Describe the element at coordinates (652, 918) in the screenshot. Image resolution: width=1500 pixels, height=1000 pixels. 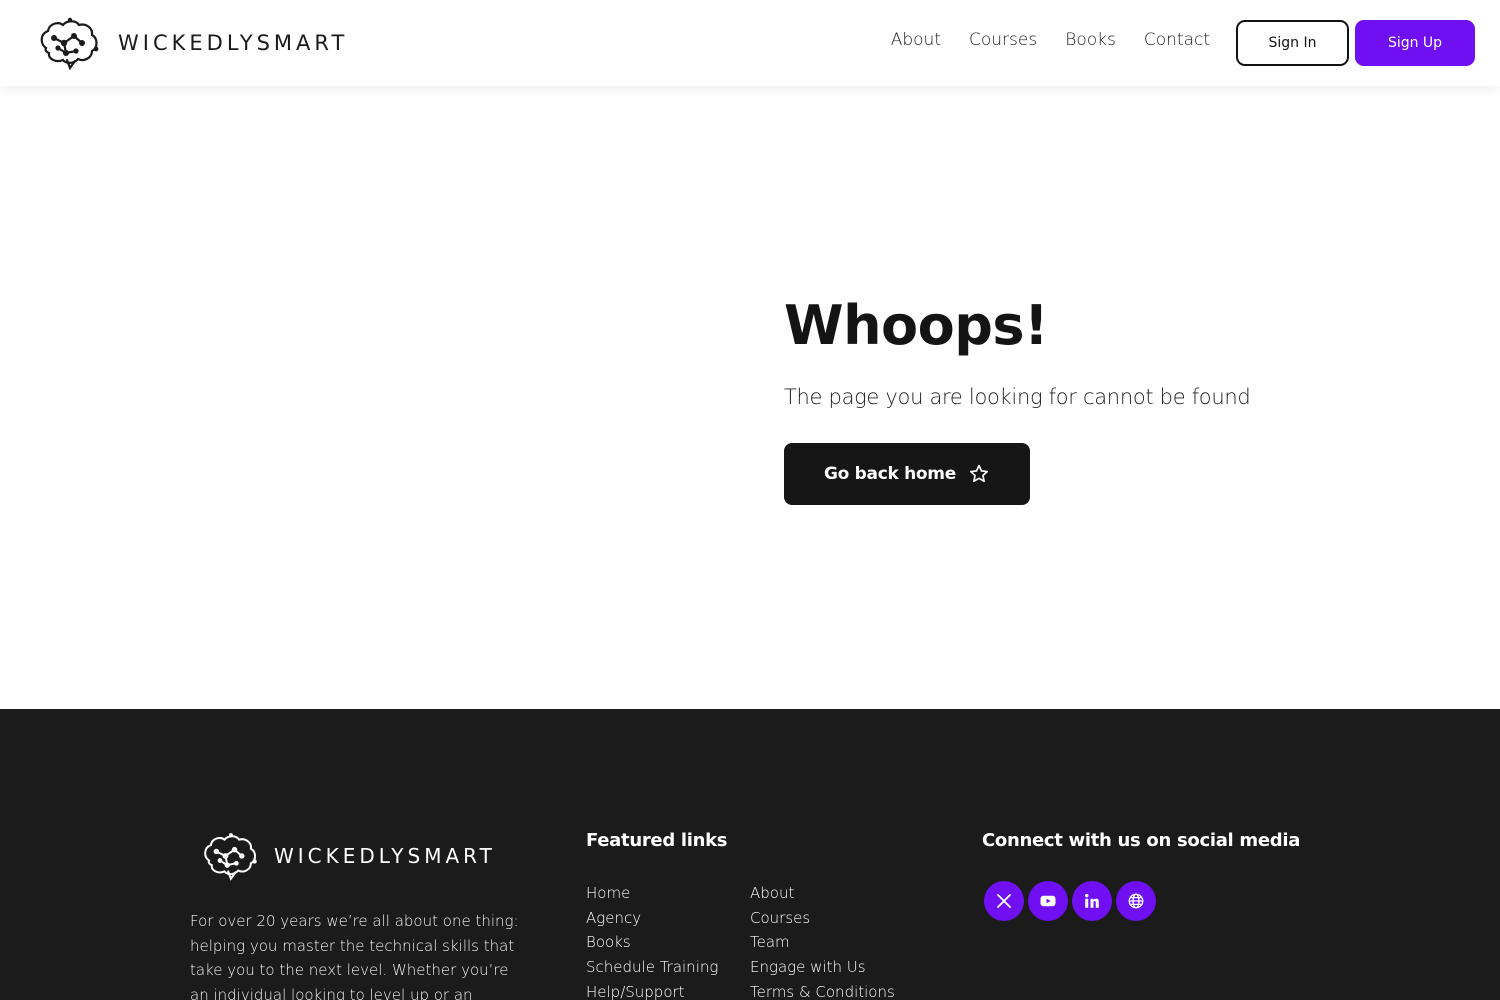
I see `list-item: Agency` at that location.